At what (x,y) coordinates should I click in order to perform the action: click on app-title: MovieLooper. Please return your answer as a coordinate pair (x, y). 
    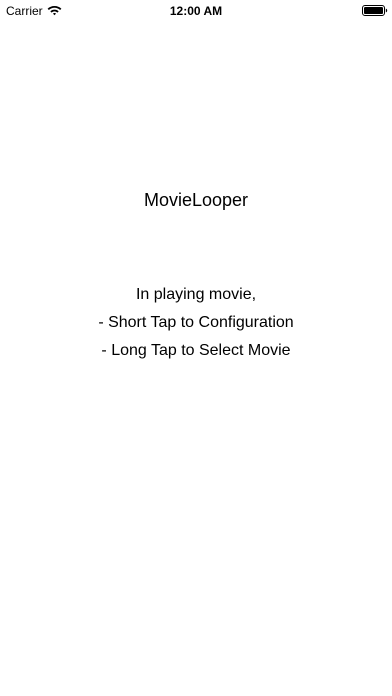
    Looking at the image, I should click on (196, 200).